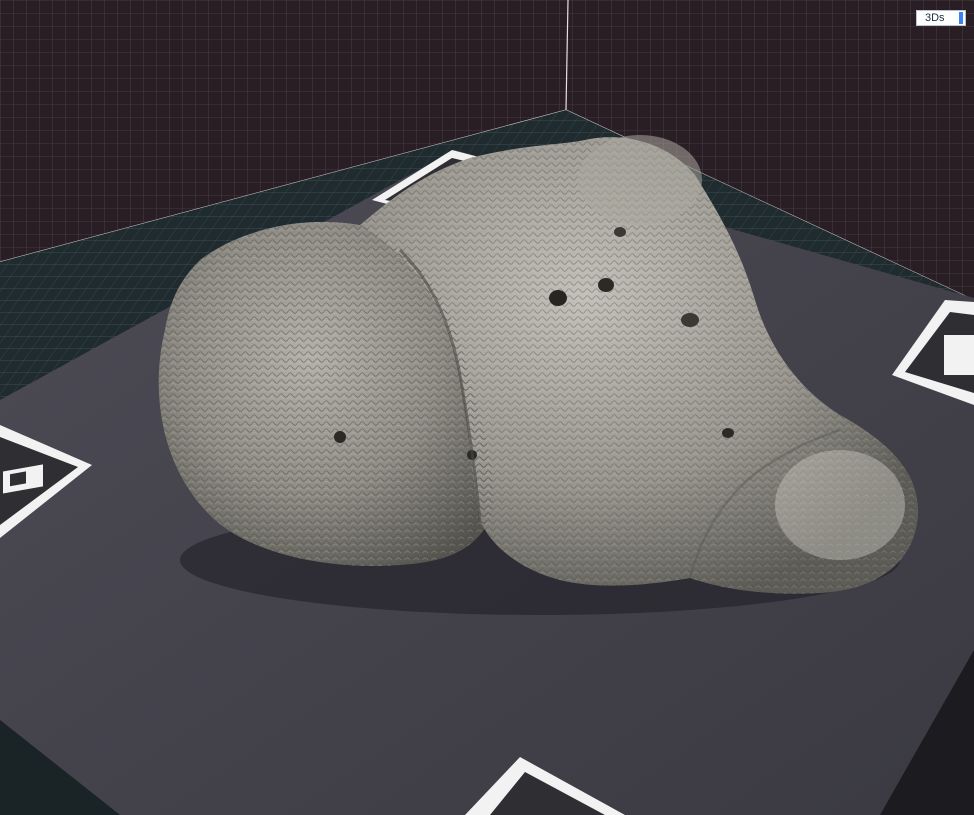 Image resolution: width=974 pixels, height=815 pixels. Describe the element at coordinates (640, 180) in the screenshot. I see `coral-specimen-top-dome` at that location.